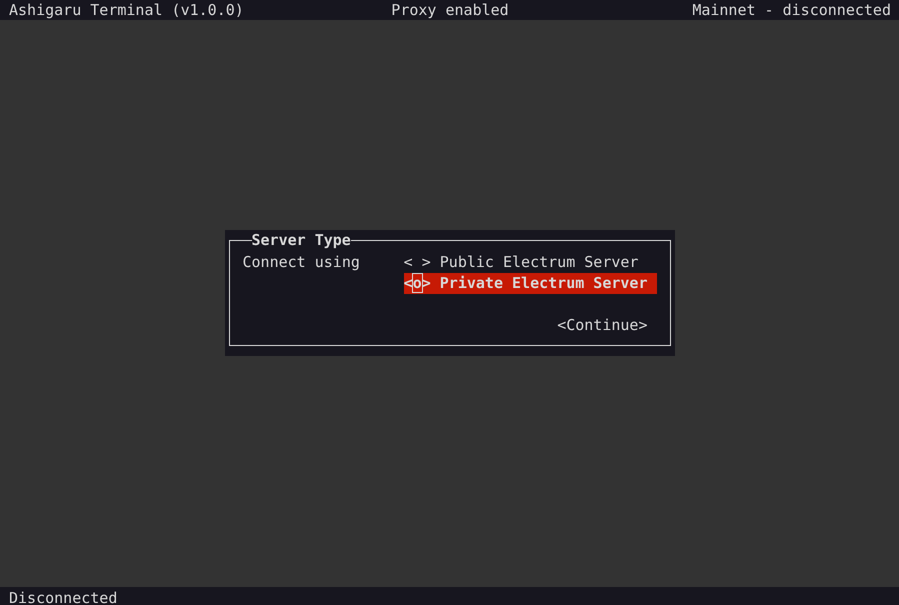  What do you see at coordinates (301, 240) in the screenshot?
I see `dialog-title: Server Type` at bounding box center [301, 240].